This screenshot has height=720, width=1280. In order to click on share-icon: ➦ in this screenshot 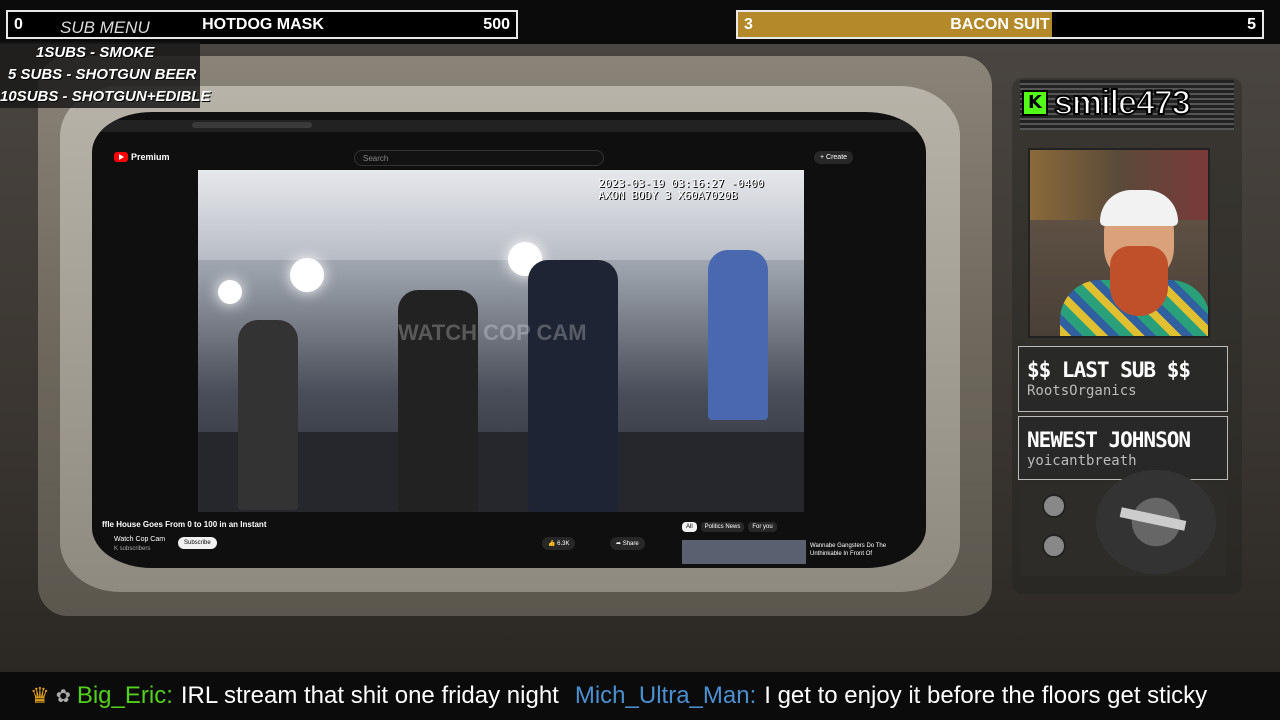, I will do `click(619, 544)`.